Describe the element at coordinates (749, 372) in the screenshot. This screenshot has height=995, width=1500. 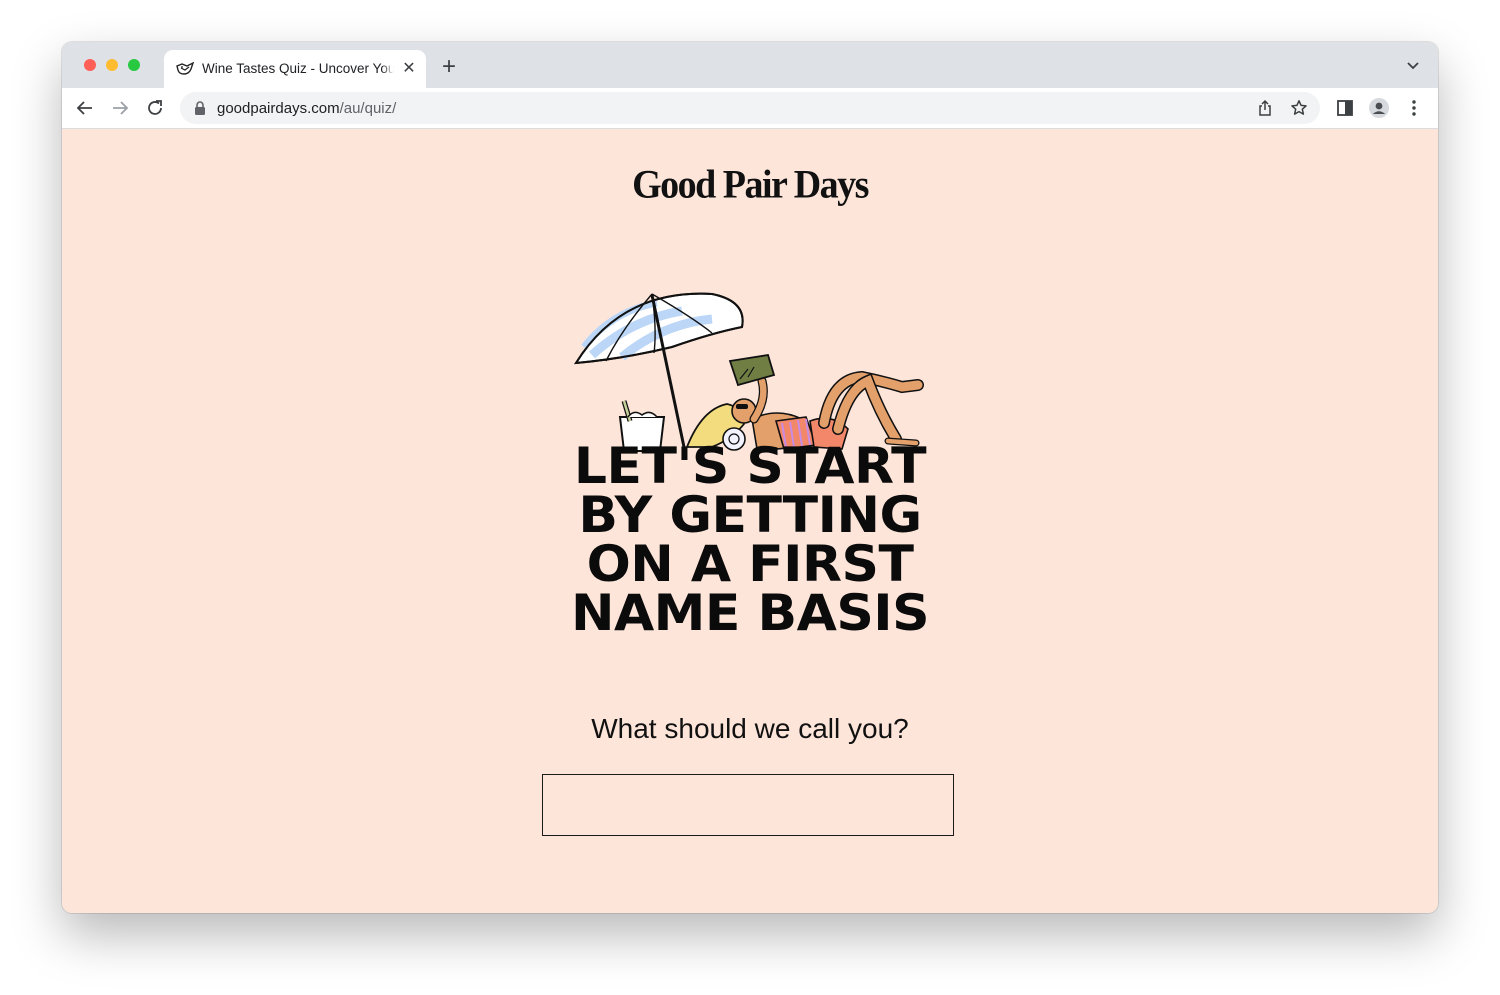
I see `beach-reading-illustration` at that location.